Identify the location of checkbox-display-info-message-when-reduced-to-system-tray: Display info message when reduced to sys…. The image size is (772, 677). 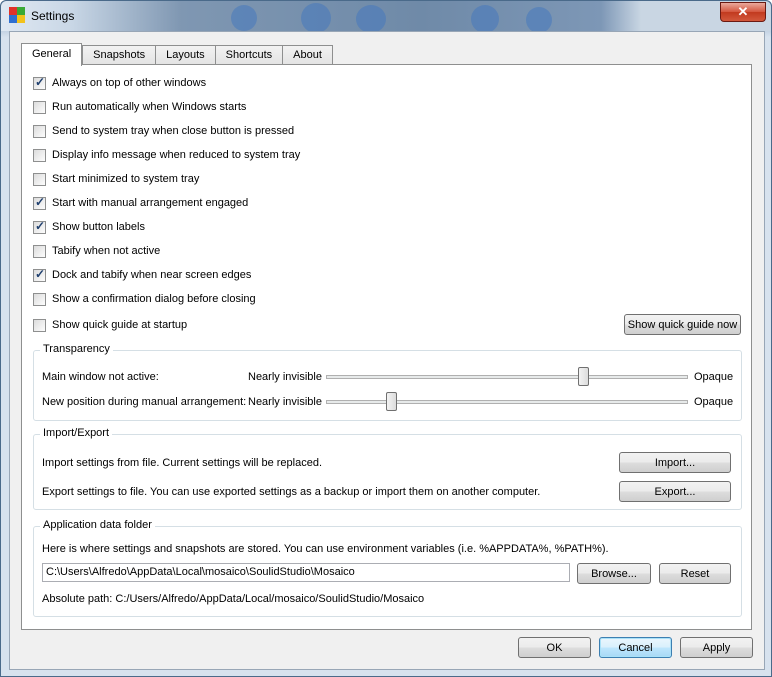
(166, 155).